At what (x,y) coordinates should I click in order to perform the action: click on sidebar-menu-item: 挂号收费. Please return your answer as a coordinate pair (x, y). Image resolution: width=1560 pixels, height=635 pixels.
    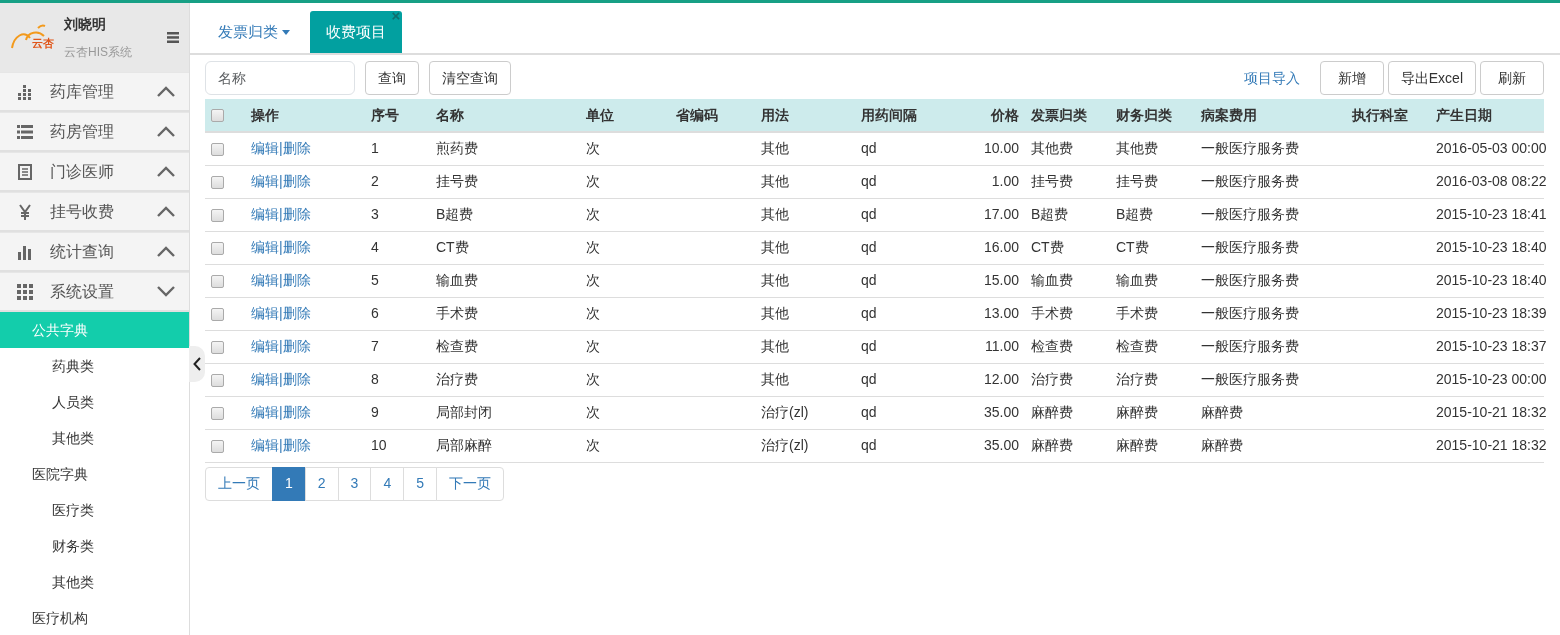
    Looking at the image, I should click on (94, 212).